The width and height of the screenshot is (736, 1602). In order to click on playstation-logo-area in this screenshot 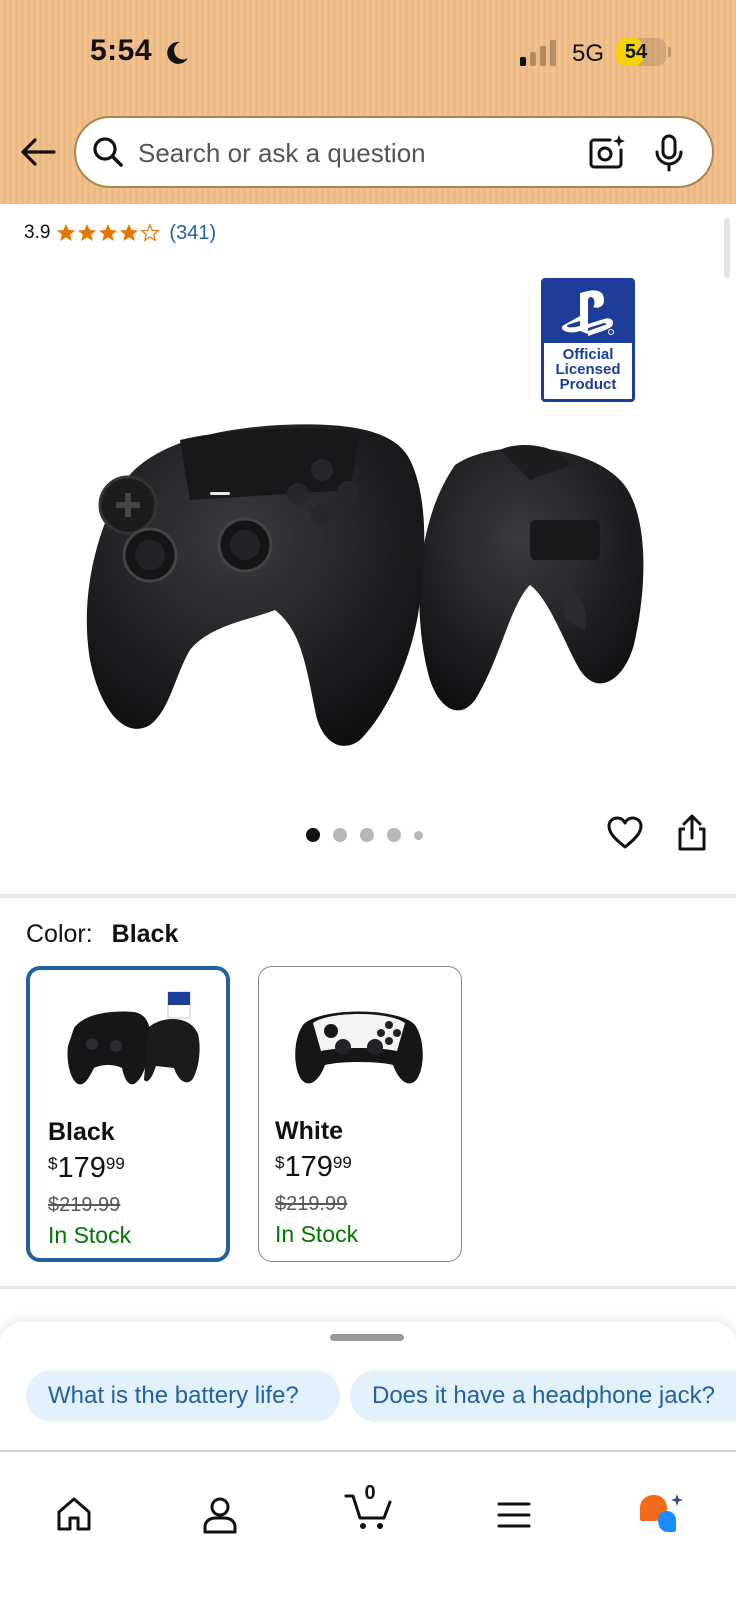, I will do `click(588, 312)`.